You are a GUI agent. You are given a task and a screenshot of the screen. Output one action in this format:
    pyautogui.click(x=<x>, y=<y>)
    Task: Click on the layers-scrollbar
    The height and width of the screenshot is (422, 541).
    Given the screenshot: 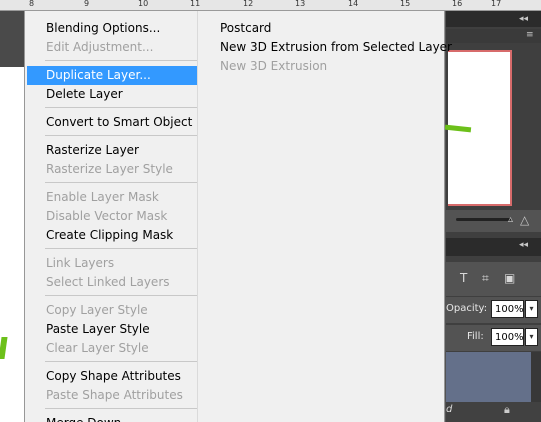 What is the action you would take?
    pyautogui.click(x=536, y=377)
    